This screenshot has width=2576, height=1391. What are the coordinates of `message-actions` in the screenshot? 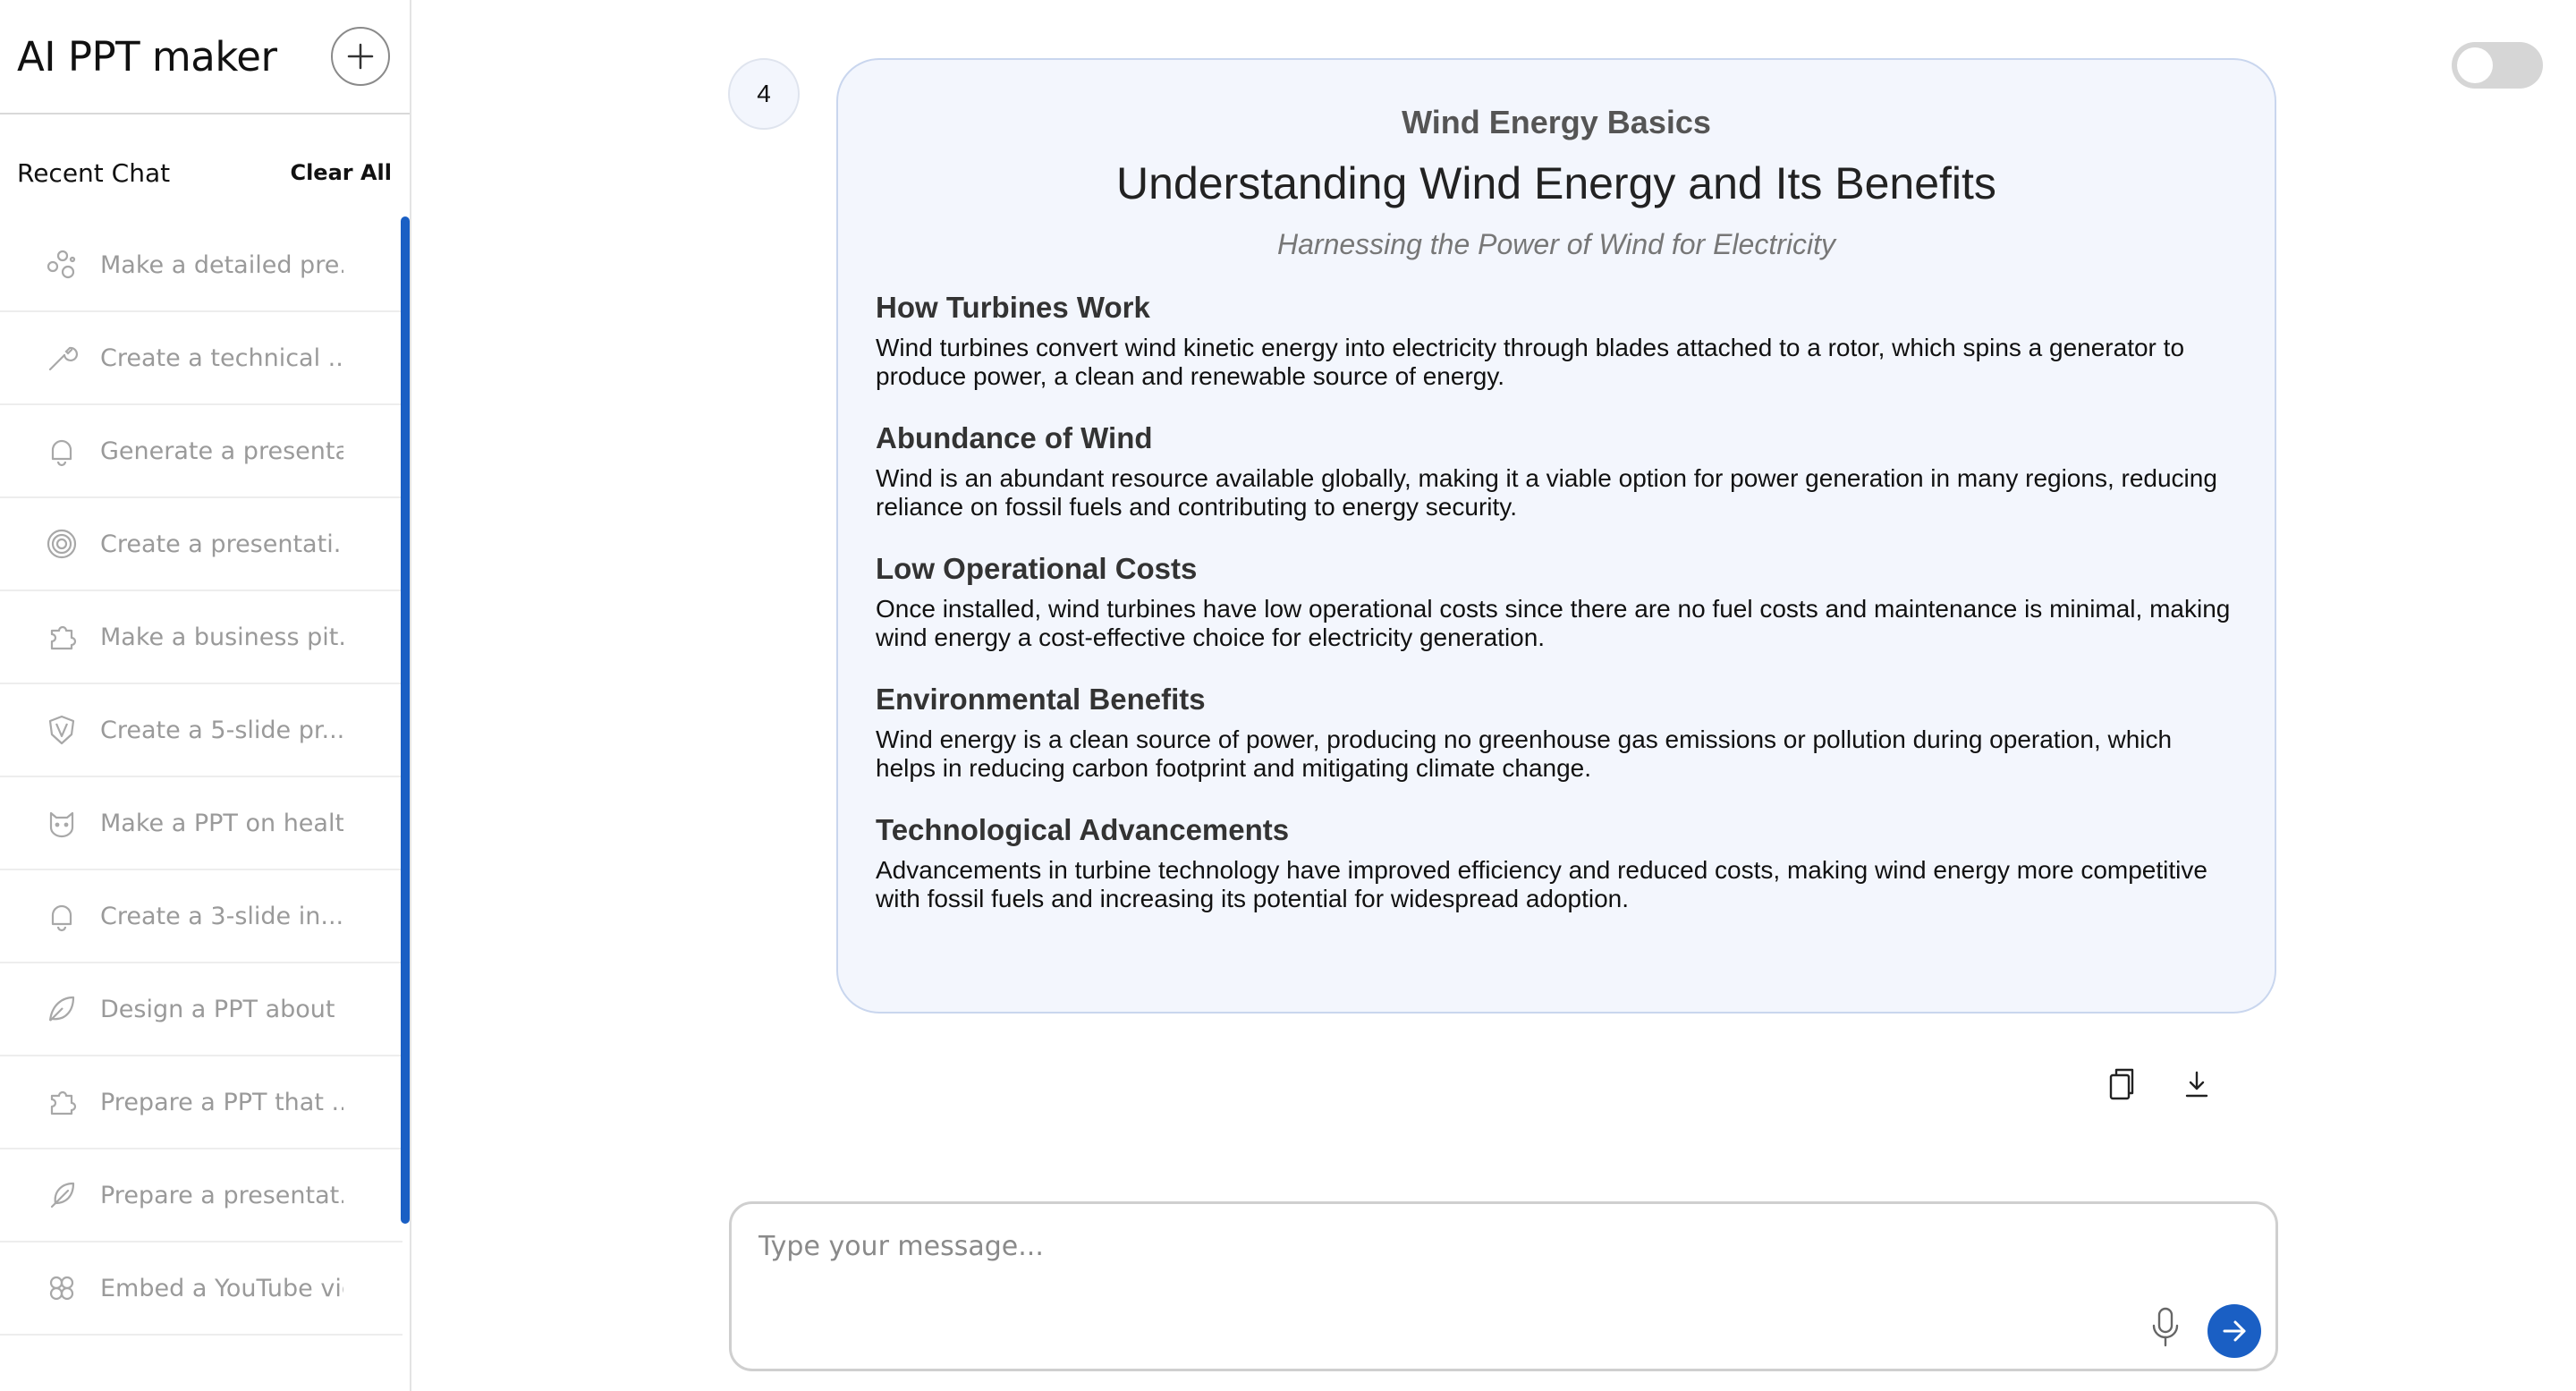 It's located at (2159, 1084).